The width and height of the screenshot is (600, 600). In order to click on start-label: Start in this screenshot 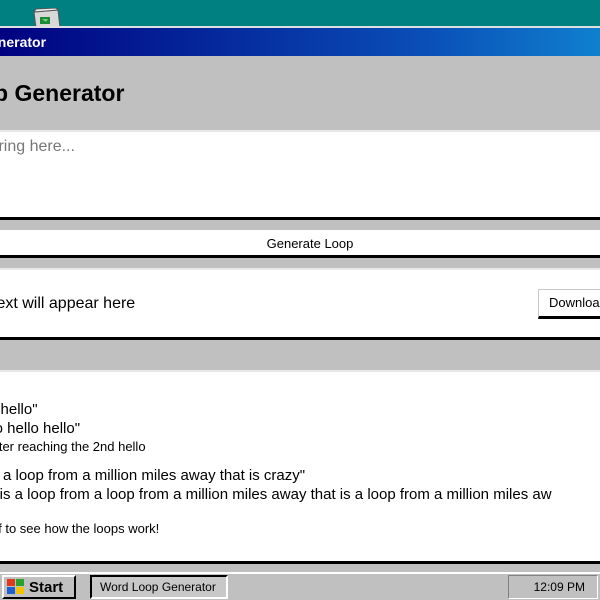, I will do `click(46, 587)`.